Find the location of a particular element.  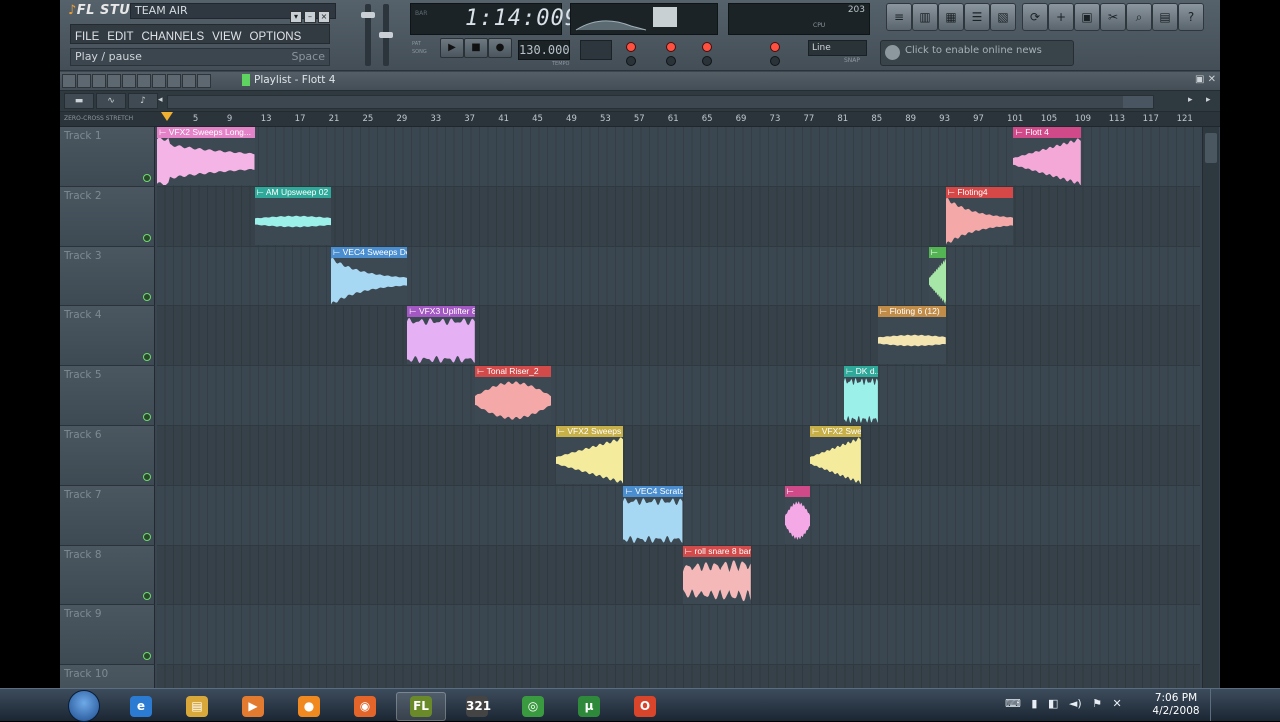

clip-header: ⊢ Floting4 is located at coordinates (979, 192).